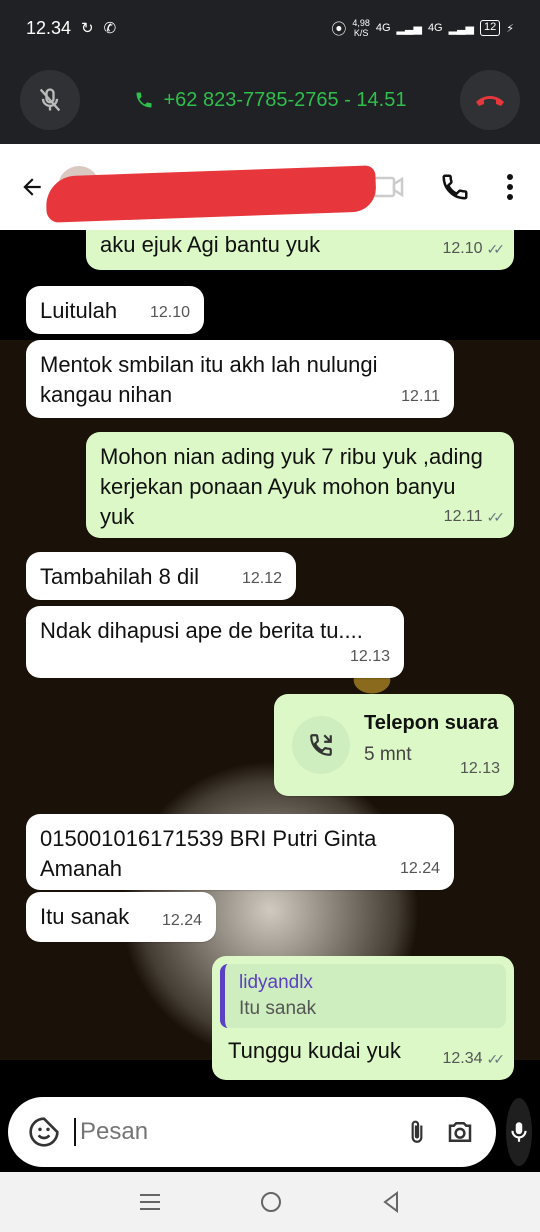 The width and height of the screenshot is (540, 1232). What do you see at coordinates (44, 1132) in the screenshot?
I see `sticker-icon` at bounding box center [44, 1132].